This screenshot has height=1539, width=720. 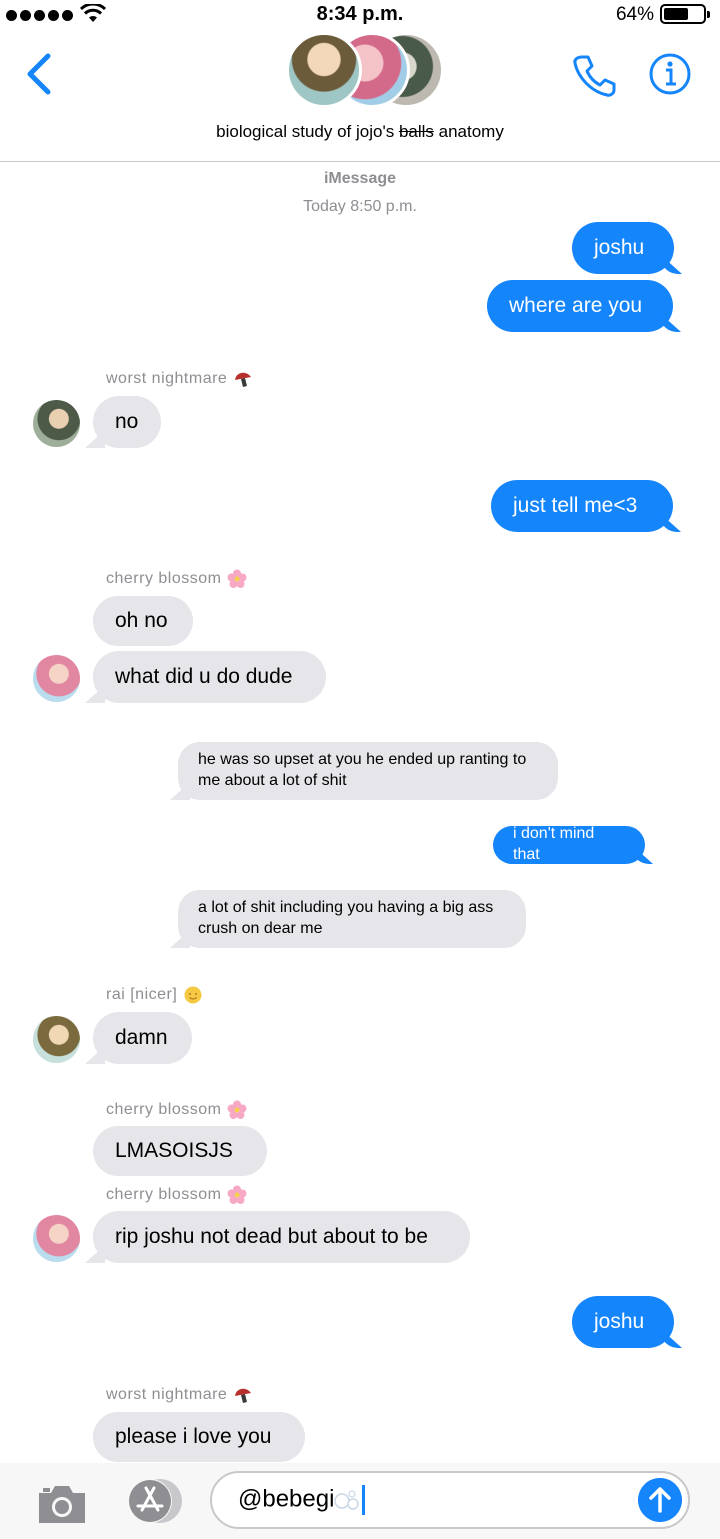 What do you see at coordinates (576, 305) in the screenshot?
I see `message-text: where are you` at bounding box center [576, 305].